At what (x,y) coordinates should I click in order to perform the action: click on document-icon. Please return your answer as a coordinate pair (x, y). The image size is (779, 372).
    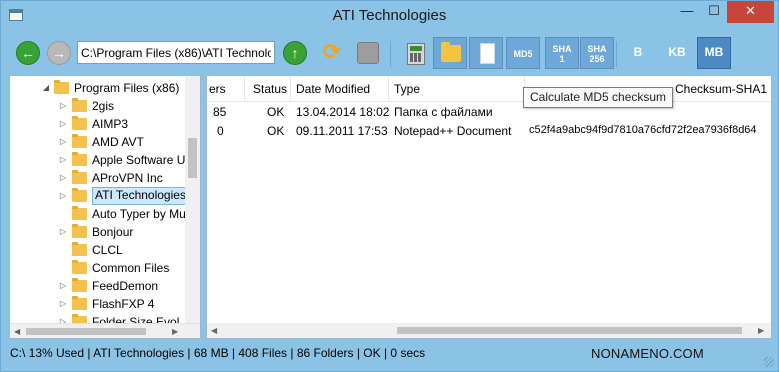
    Looking at the image, I should click on (487, 53).